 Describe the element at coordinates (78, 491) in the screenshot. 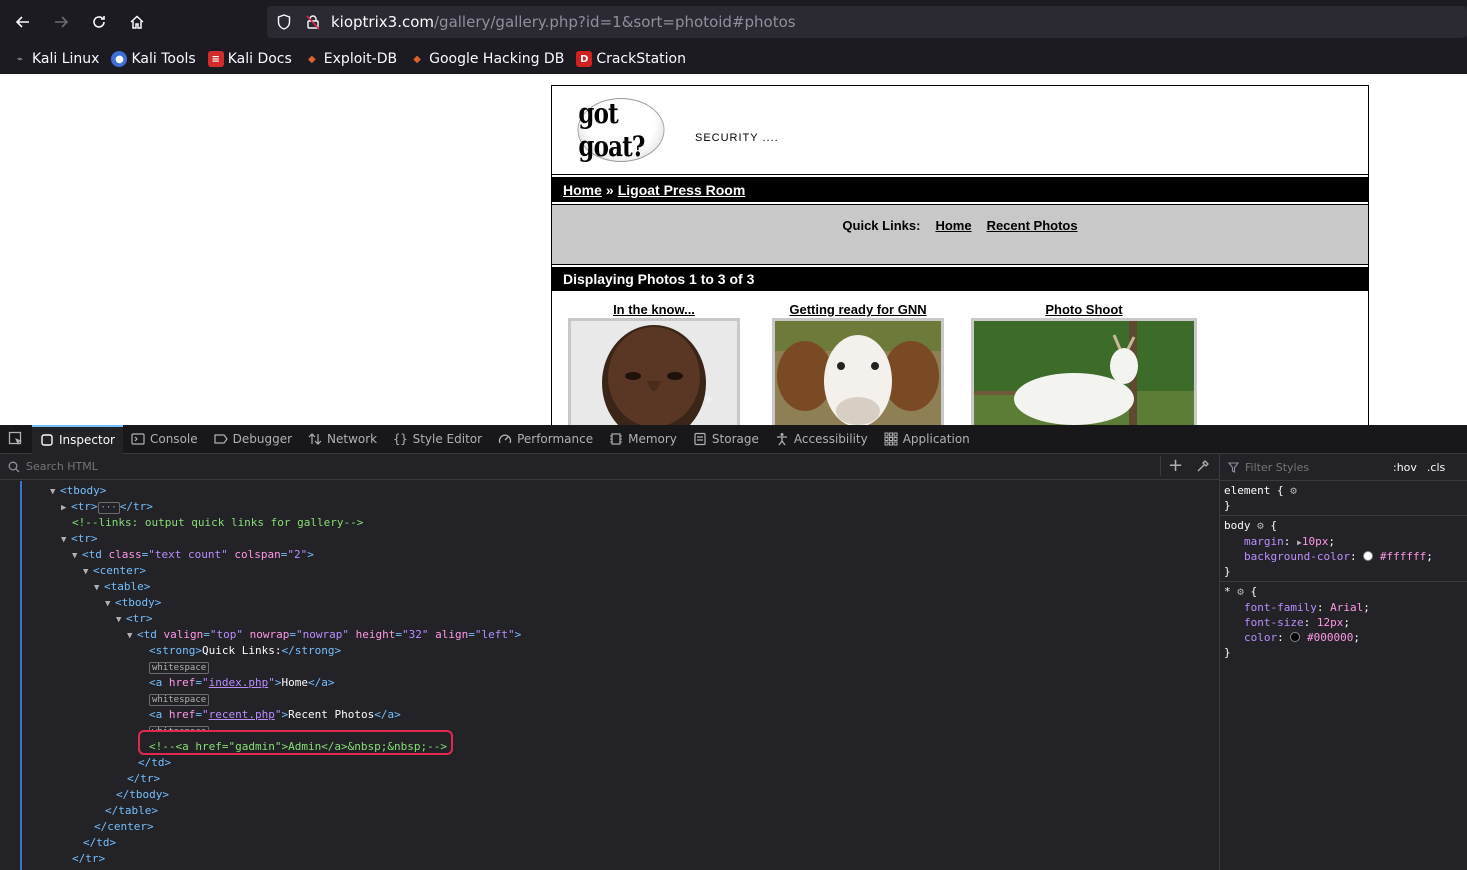

I see `markup-line-tbody: ▼ <tbody>` at that location.